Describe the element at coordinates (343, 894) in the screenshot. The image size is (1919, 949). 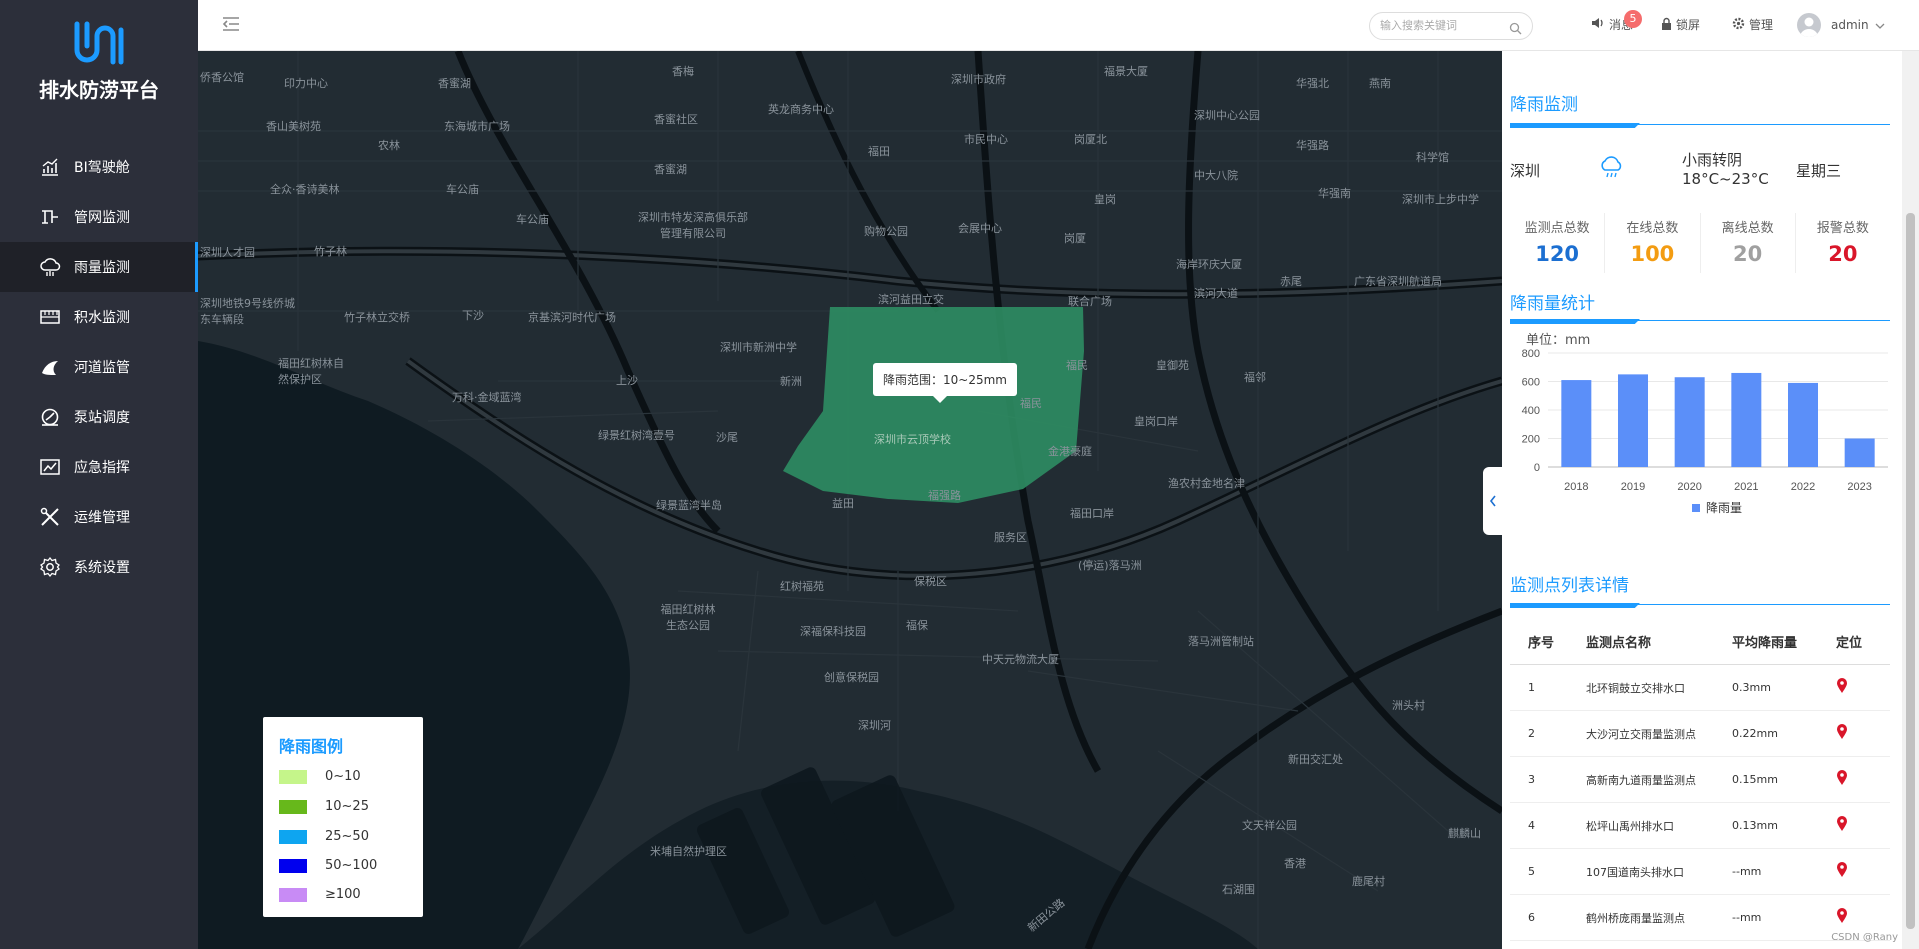
I see `legend-label: ≥100` at that location.